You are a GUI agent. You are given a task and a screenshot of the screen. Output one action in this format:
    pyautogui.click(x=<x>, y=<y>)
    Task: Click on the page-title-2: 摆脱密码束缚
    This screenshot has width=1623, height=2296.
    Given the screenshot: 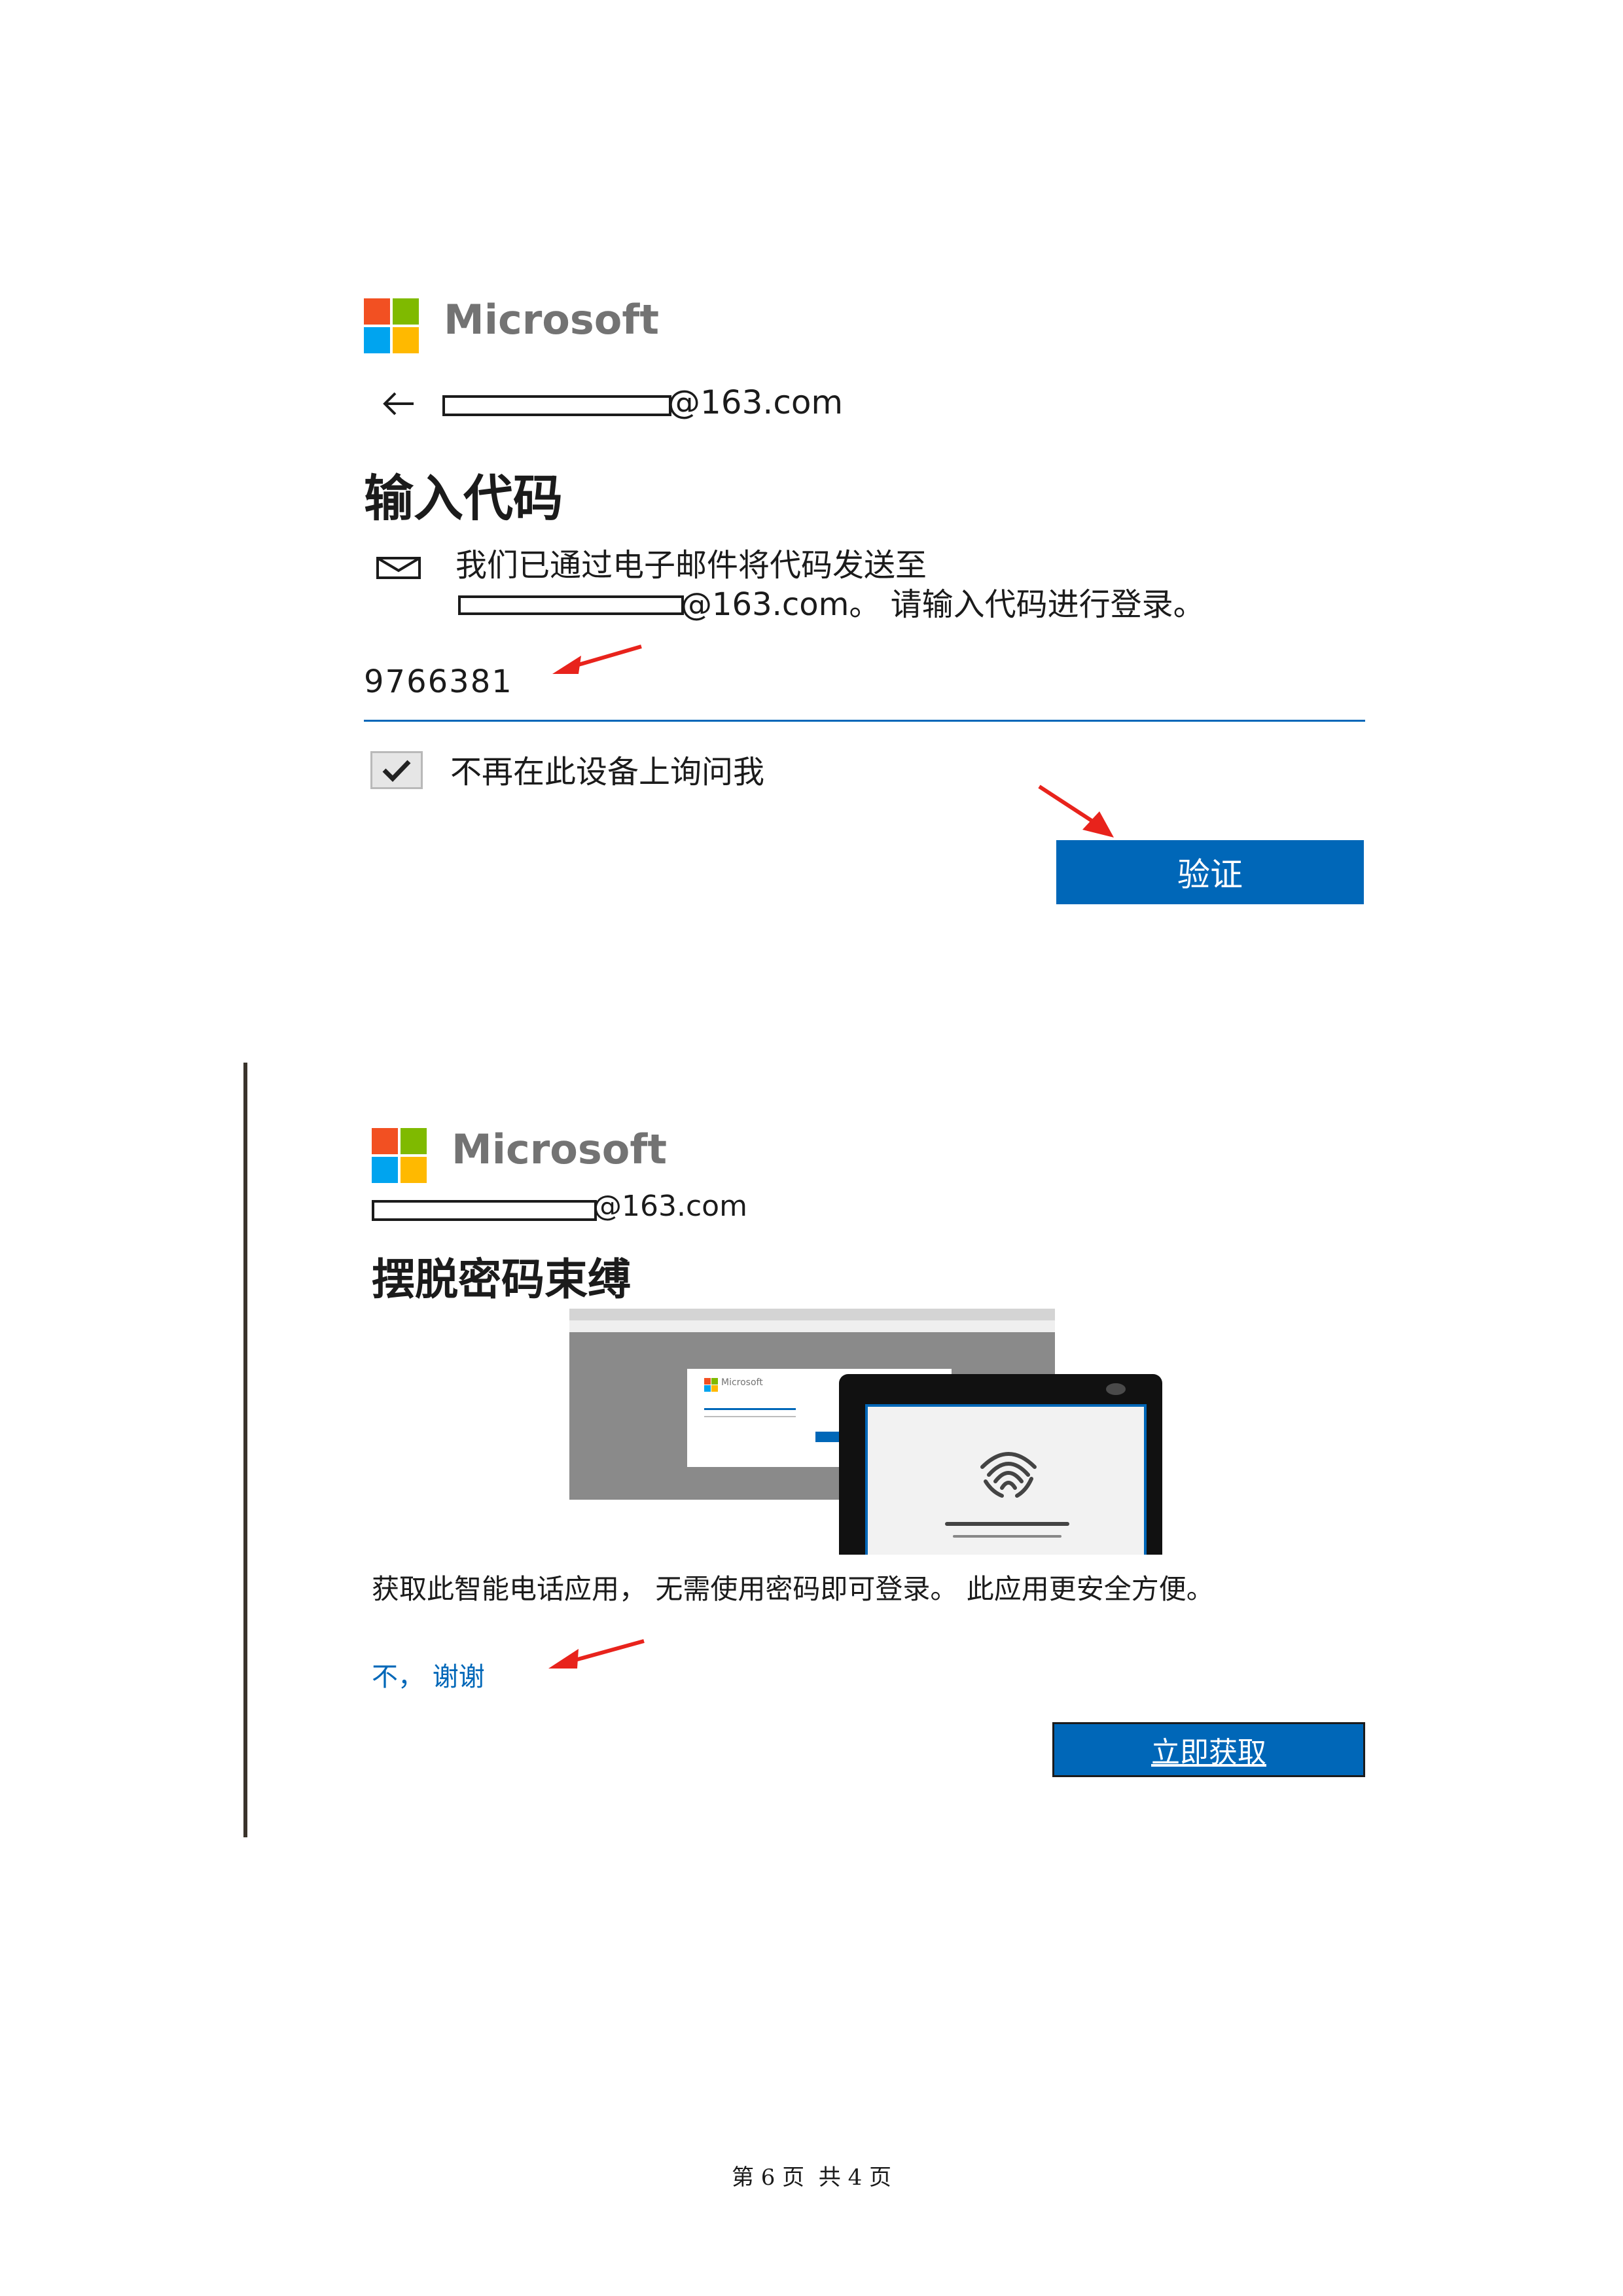 What is the action you would take?
    pyautogui.click(x=501, y=1279)
    